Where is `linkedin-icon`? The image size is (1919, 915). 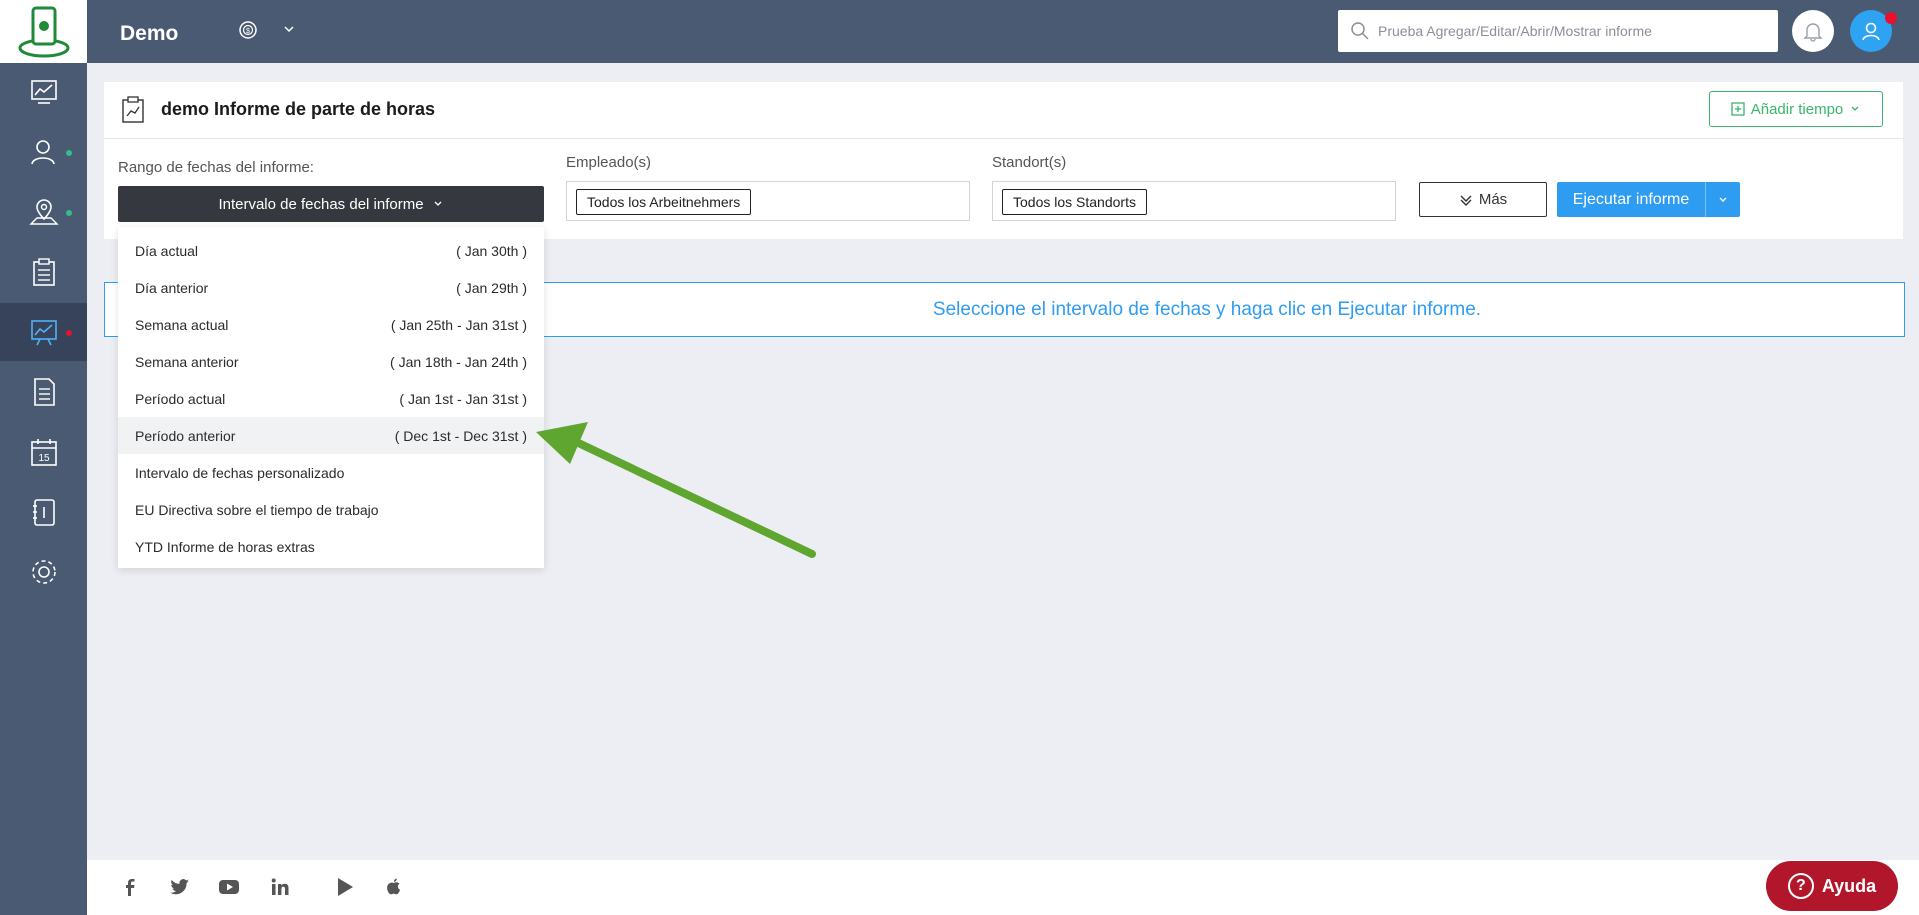 linkedin-icon is located at coordinates (280, 887).